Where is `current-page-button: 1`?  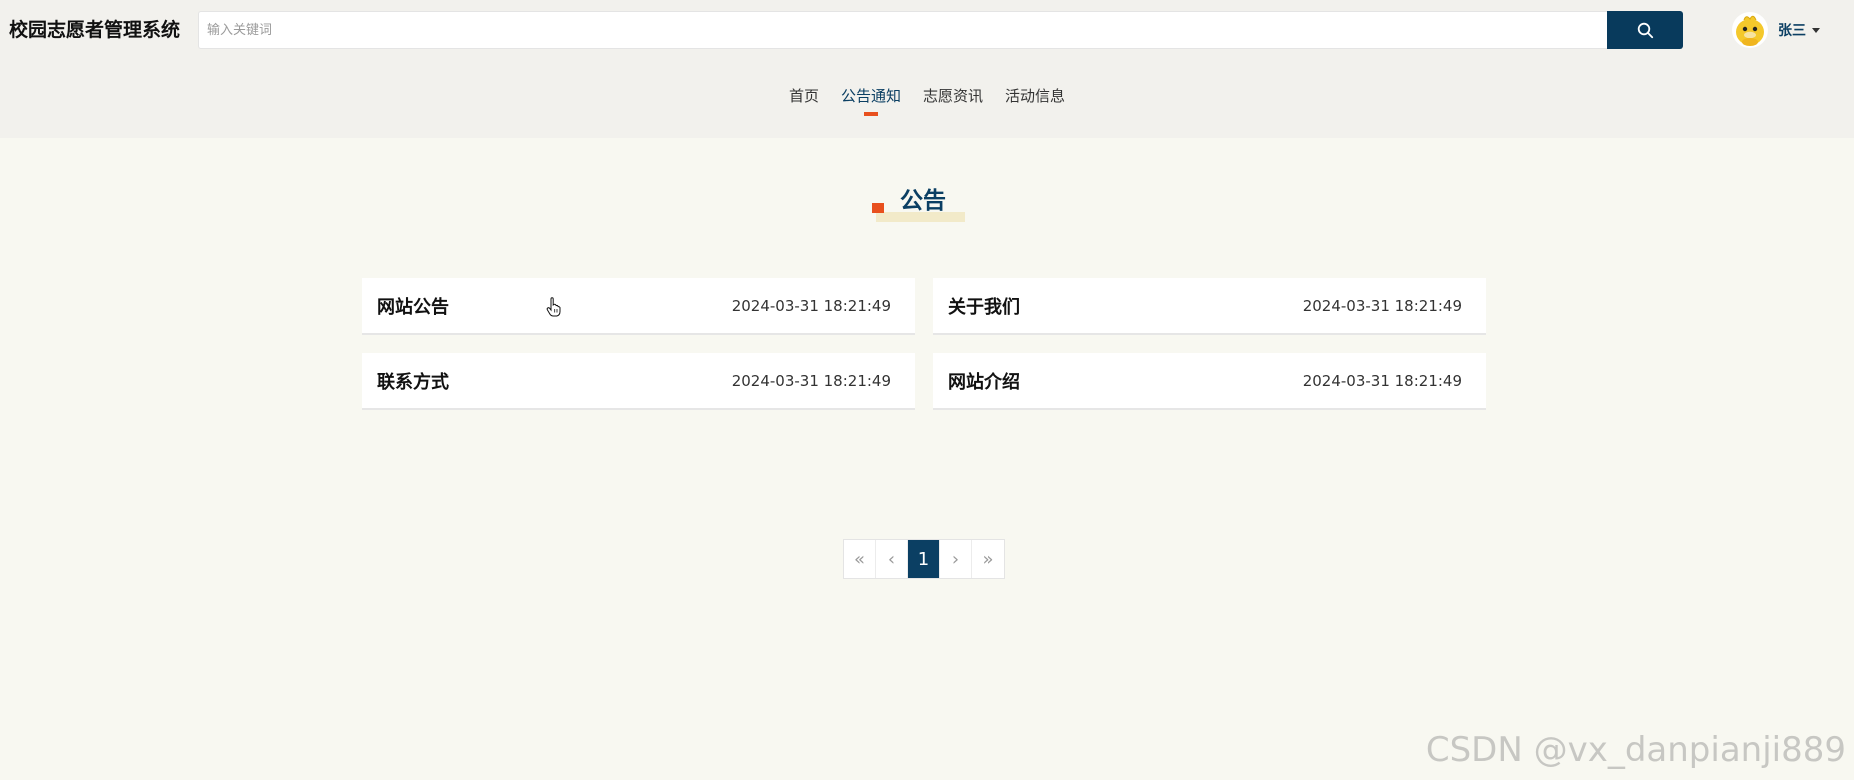
current-page-button: 1 is located at coordinates (924, 559).